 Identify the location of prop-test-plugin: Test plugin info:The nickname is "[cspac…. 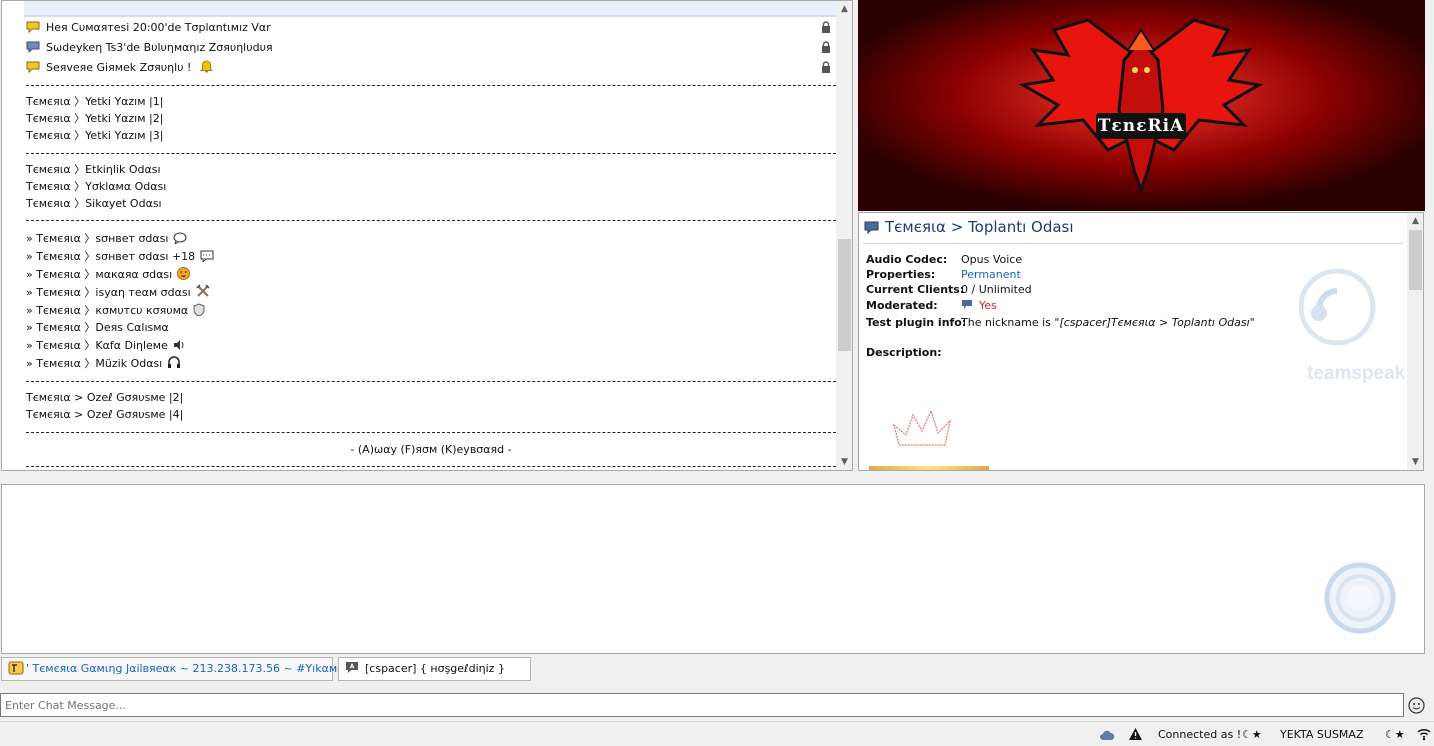
(1060, 322).